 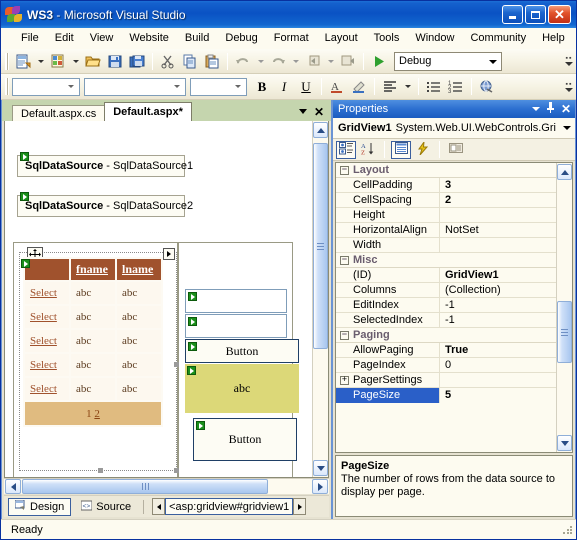 What do you see at coordinates (306, 86) in the screenshot?
I see `underline-button: U` at bounding box center [306, 86].